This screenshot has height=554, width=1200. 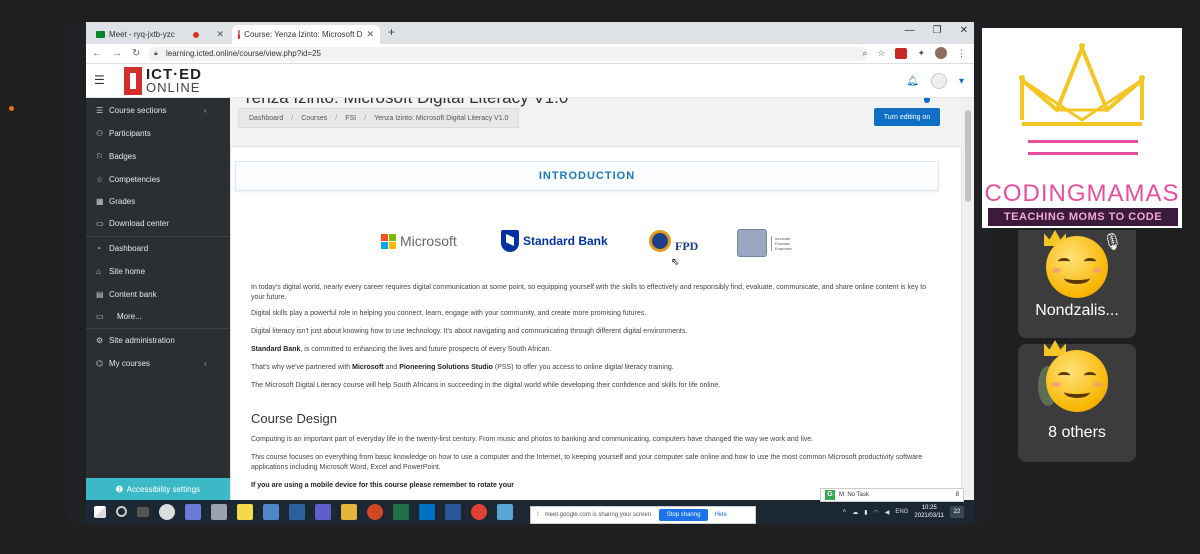 What do you see at coordinates (100, 133) in the screenshot?
I see `users-icon: ⚇` at bounding box center [100, 133].